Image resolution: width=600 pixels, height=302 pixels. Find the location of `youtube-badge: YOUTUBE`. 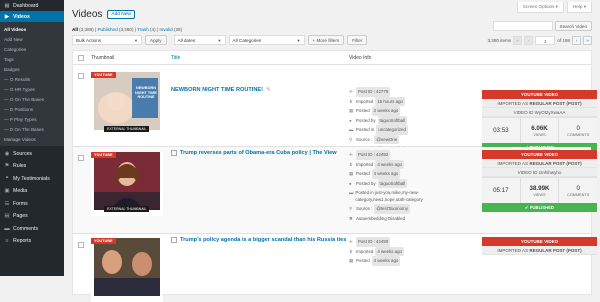

youtube-badge: YOUTUBE is located at coordinates (103, 155).